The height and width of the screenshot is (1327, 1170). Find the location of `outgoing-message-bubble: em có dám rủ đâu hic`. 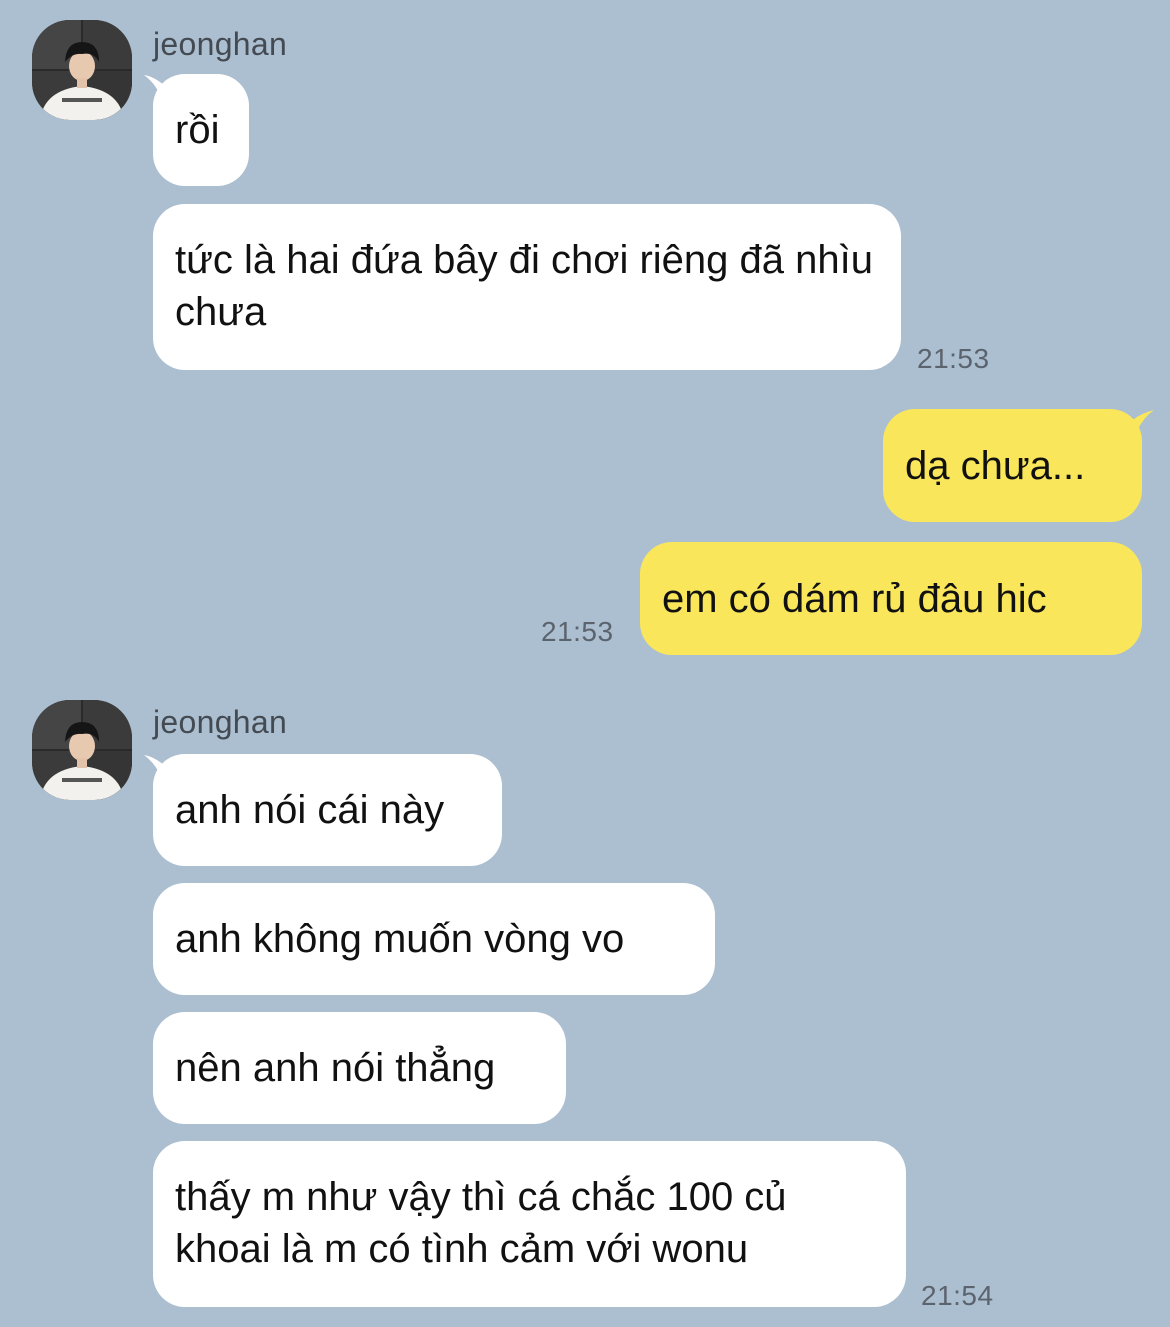

outgoing-message-bubble: em có dám rủ đâu hic is located at coordinates (891, 598).